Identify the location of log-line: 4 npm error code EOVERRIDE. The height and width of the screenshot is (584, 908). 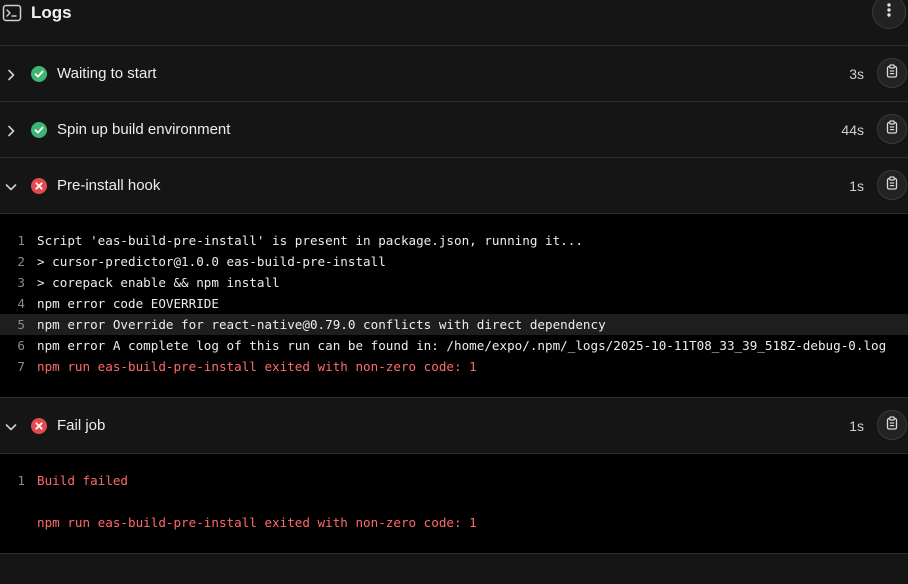
(454, 303).